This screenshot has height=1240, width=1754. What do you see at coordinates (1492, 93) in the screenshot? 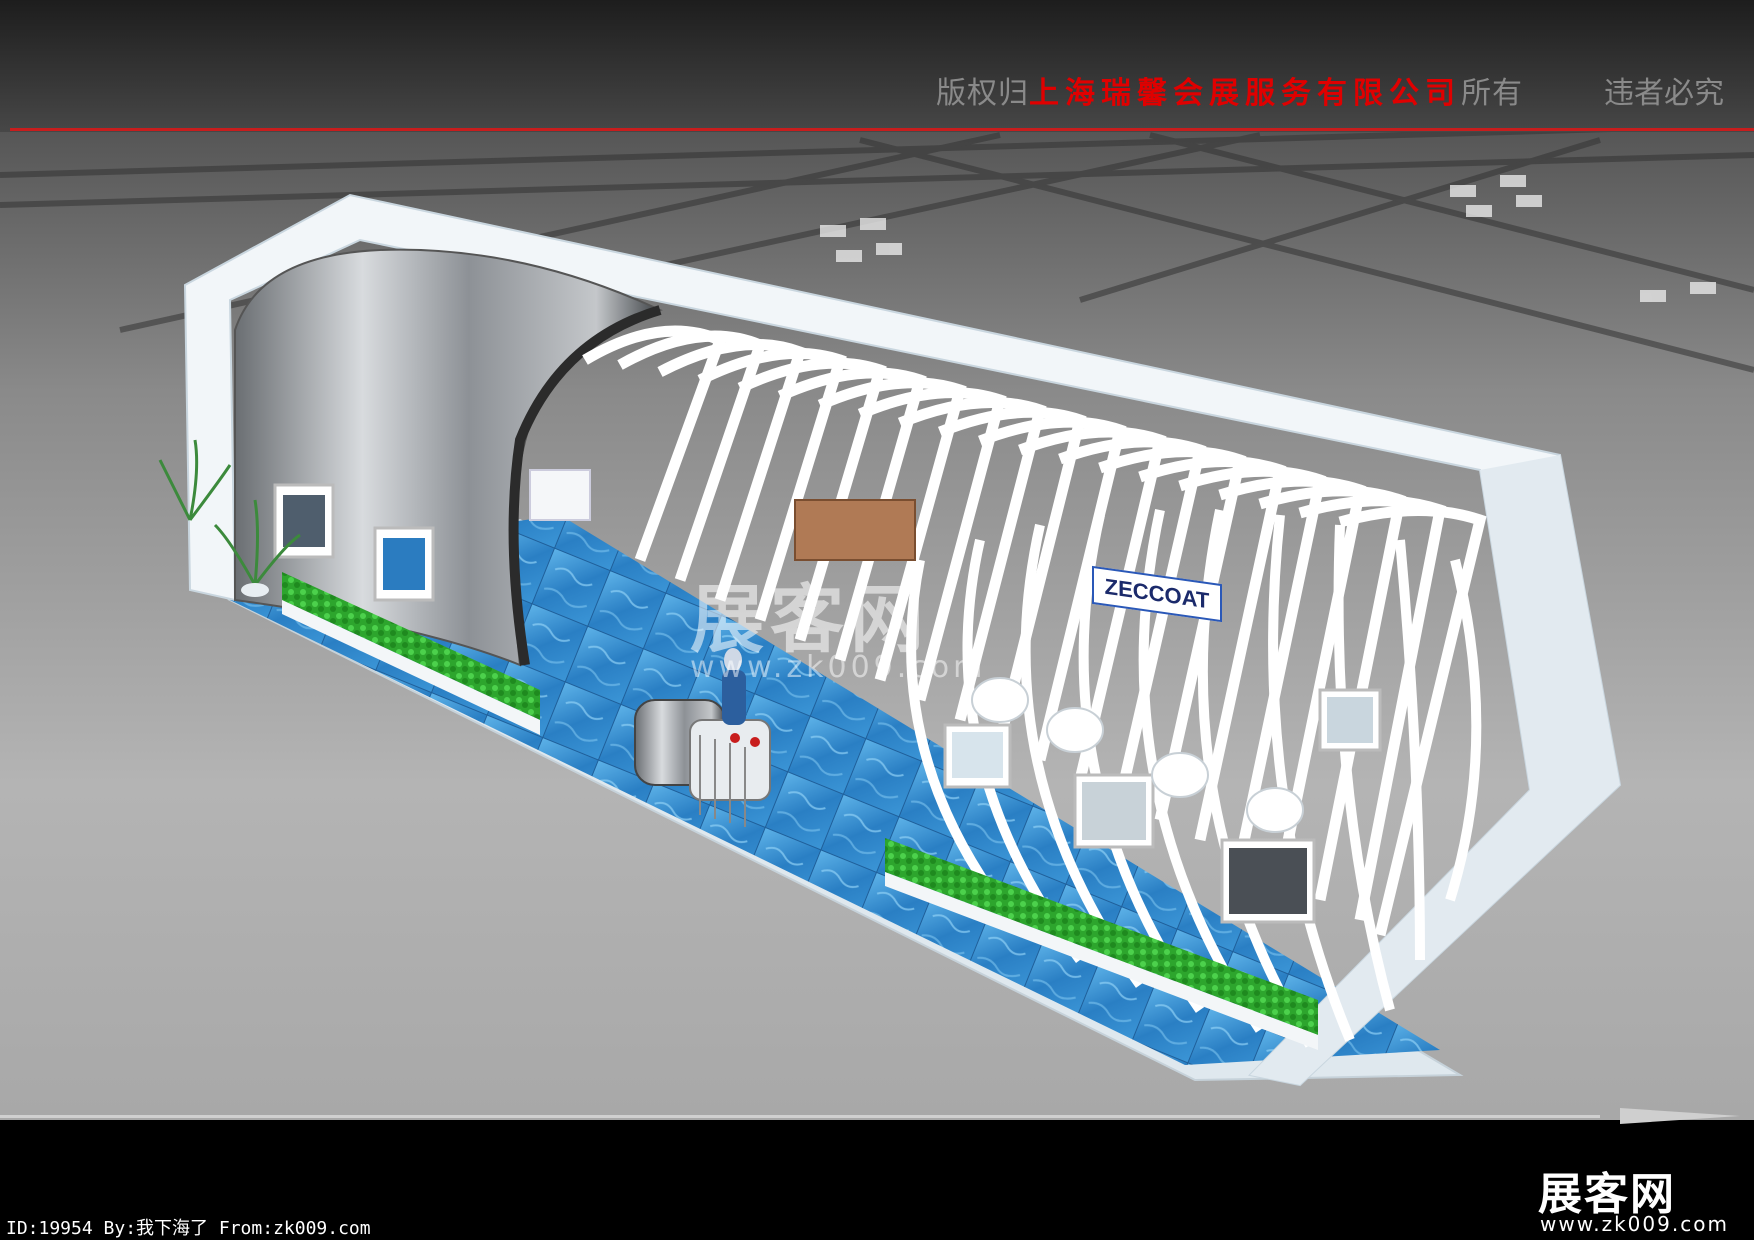
I see `copyright-suffix: 所有` at bounding box center [1492, 93].